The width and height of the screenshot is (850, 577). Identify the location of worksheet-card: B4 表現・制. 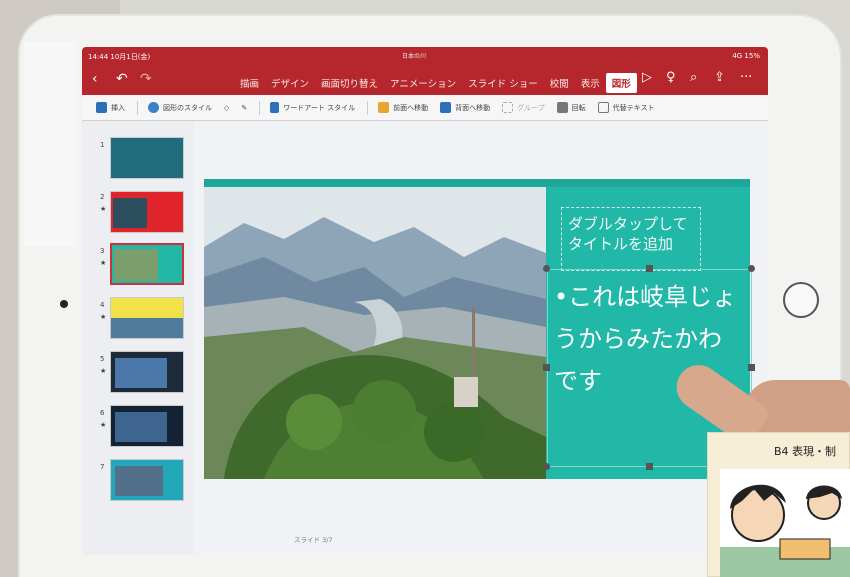
(778, 504).